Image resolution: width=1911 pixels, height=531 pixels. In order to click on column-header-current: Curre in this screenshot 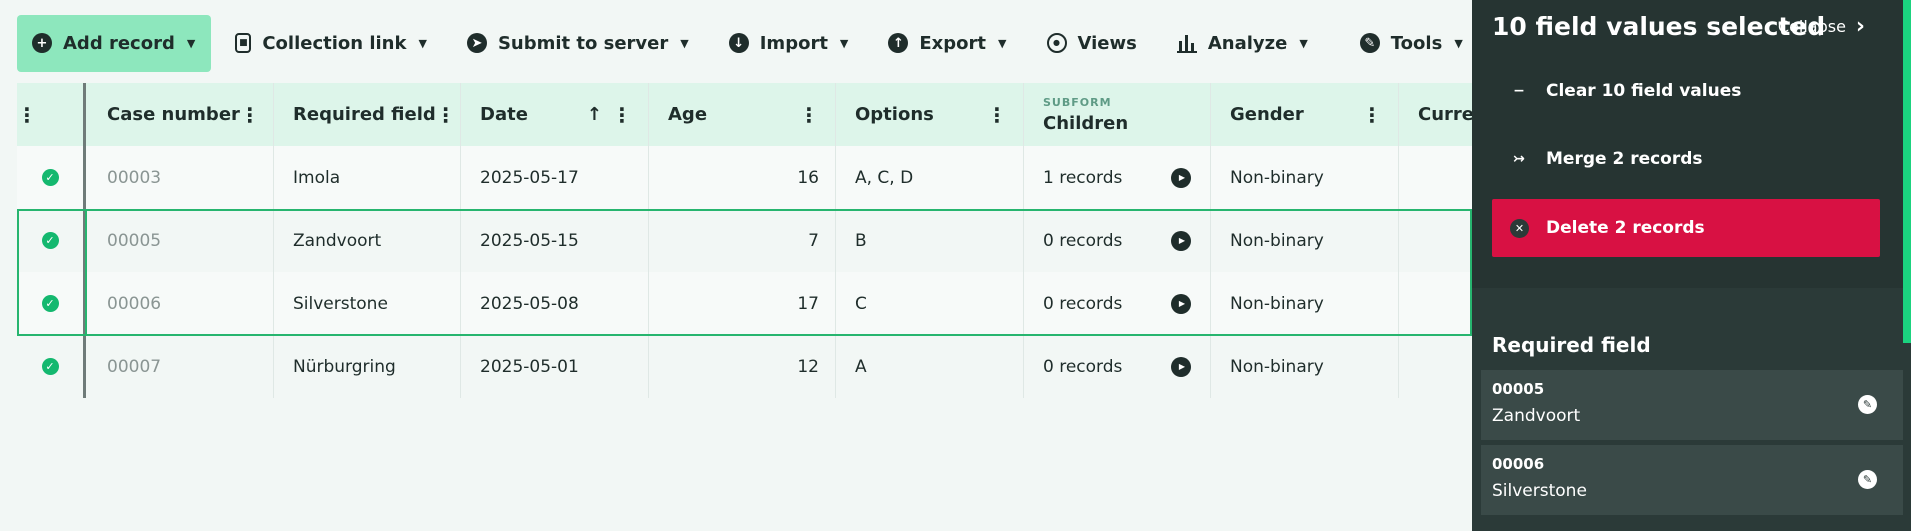, I will do `click(1440, 114)`.